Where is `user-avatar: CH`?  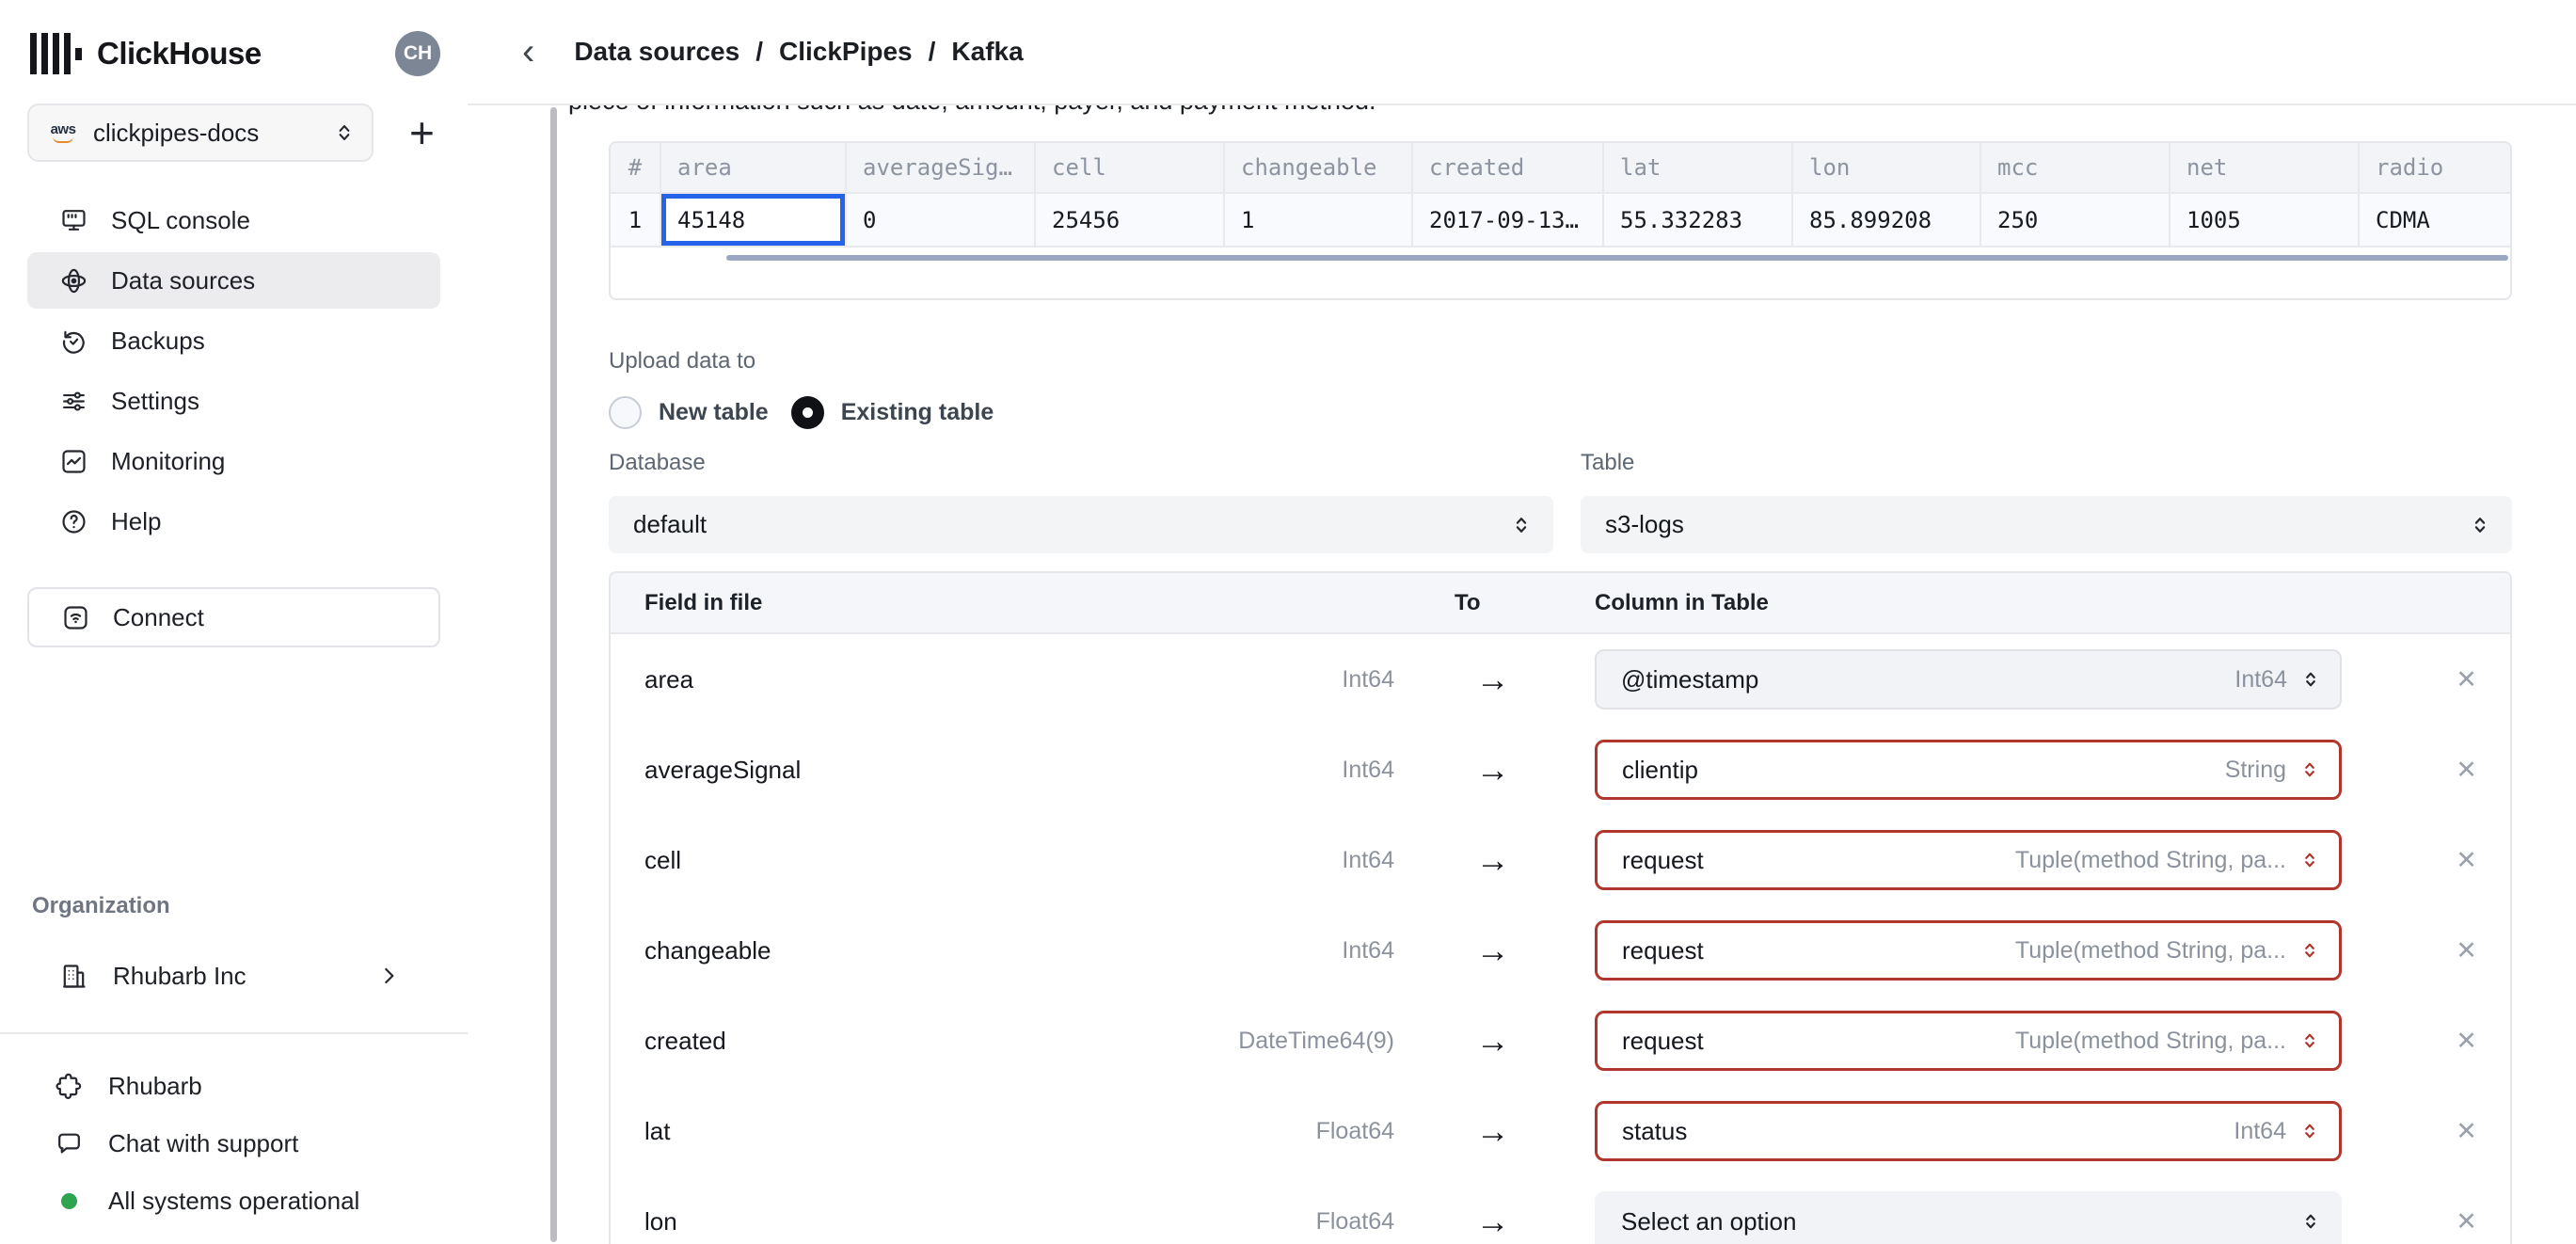 user-avatar: CH is located at coordinates (418, 53).